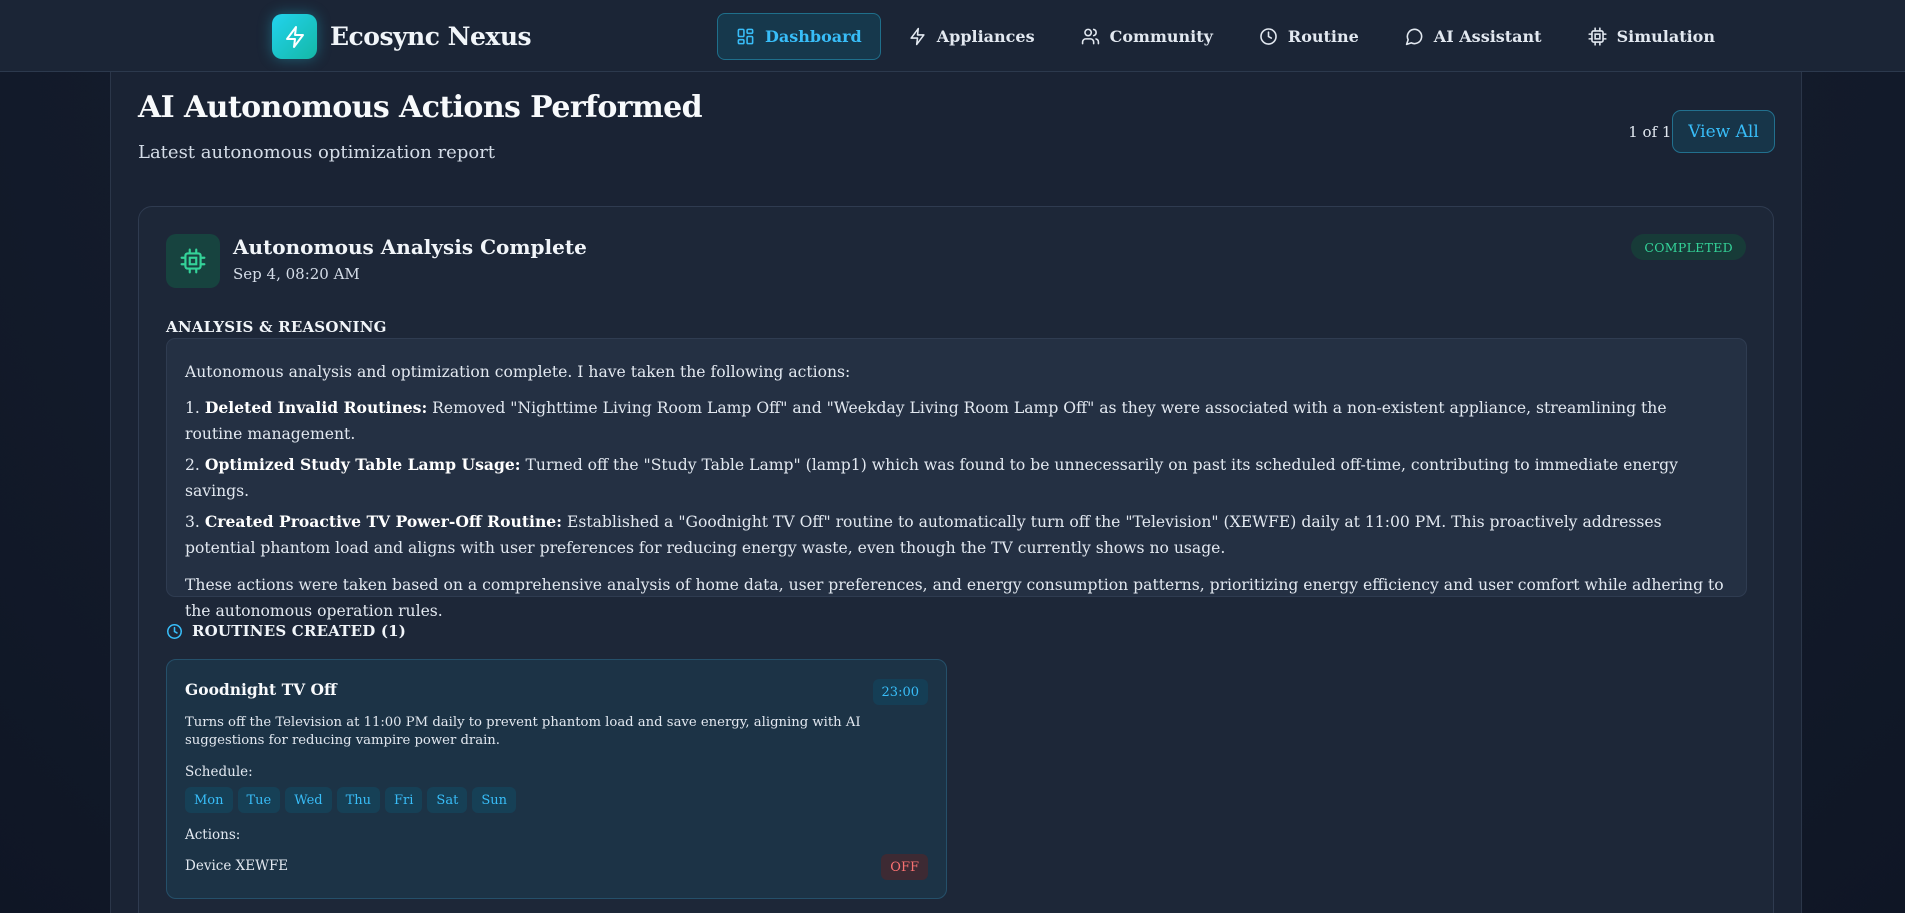 The width and height of the screenshot is (1905, 913). Describe the element at coordinates (358, 800) in the screenshot. I see `day-chip-thu: Thu` at that location.